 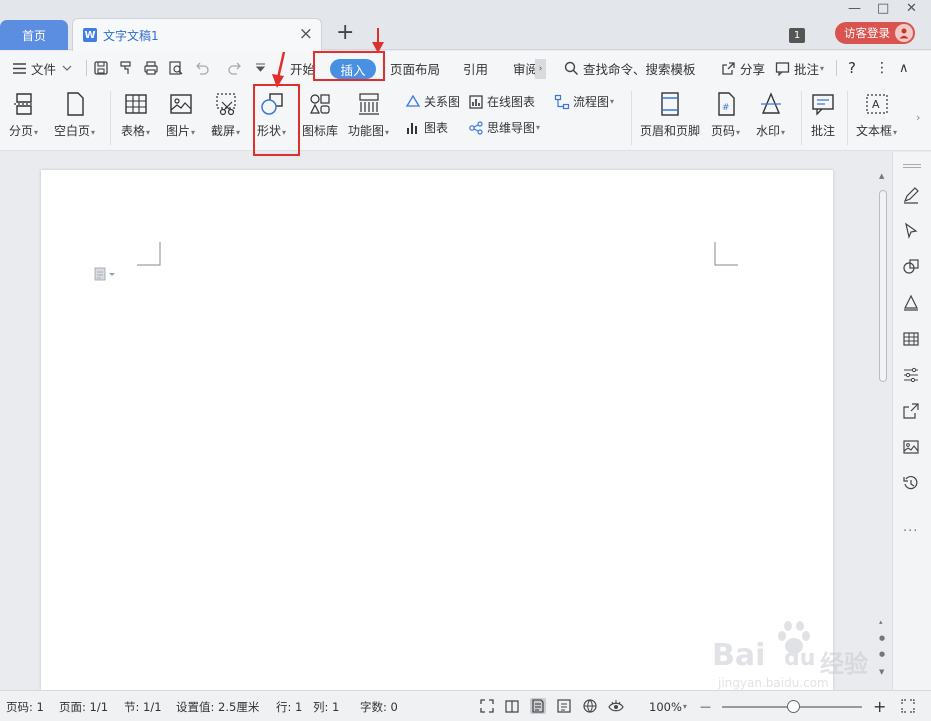 I want to click on style-icon, so click(x=911, y=303).